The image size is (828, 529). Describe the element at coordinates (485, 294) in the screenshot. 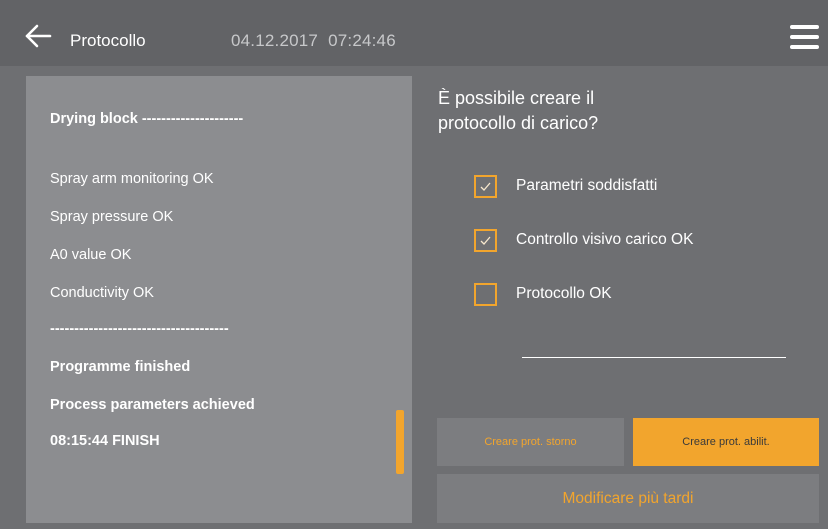

I see `checkbox-unchecked` at that location.